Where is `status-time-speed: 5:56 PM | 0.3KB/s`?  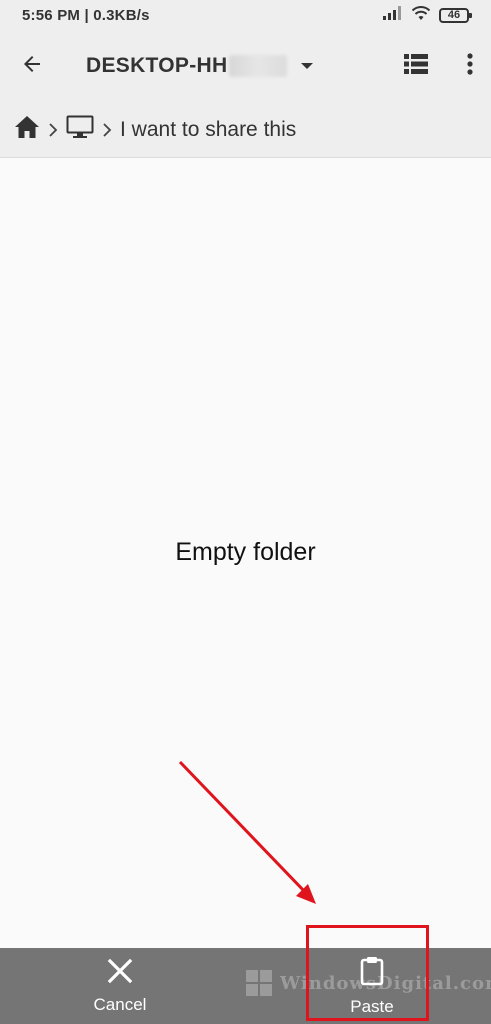 status-time-speed: 5:56 PM | 0.3KB/s is located at coordinates (86, 15).